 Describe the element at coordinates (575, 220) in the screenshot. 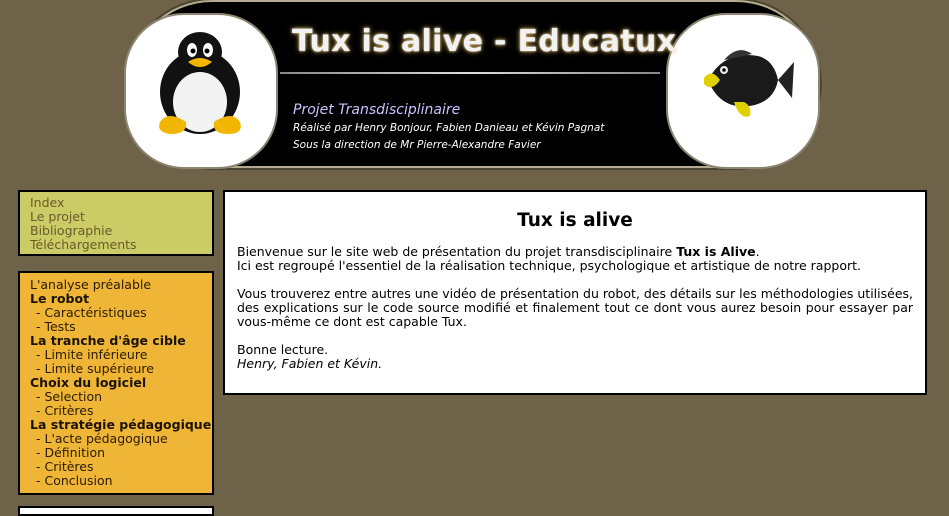

I see `page-heading: Tux is alive` at that location.